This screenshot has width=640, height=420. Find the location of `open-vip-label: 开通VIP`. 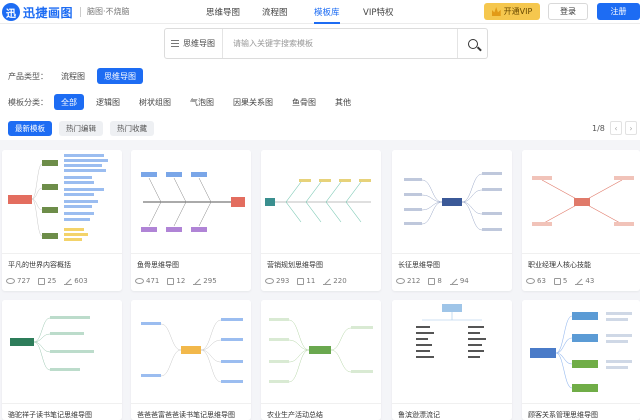

open-vip-label: 开通VIP is located at coordinates (518, 11).